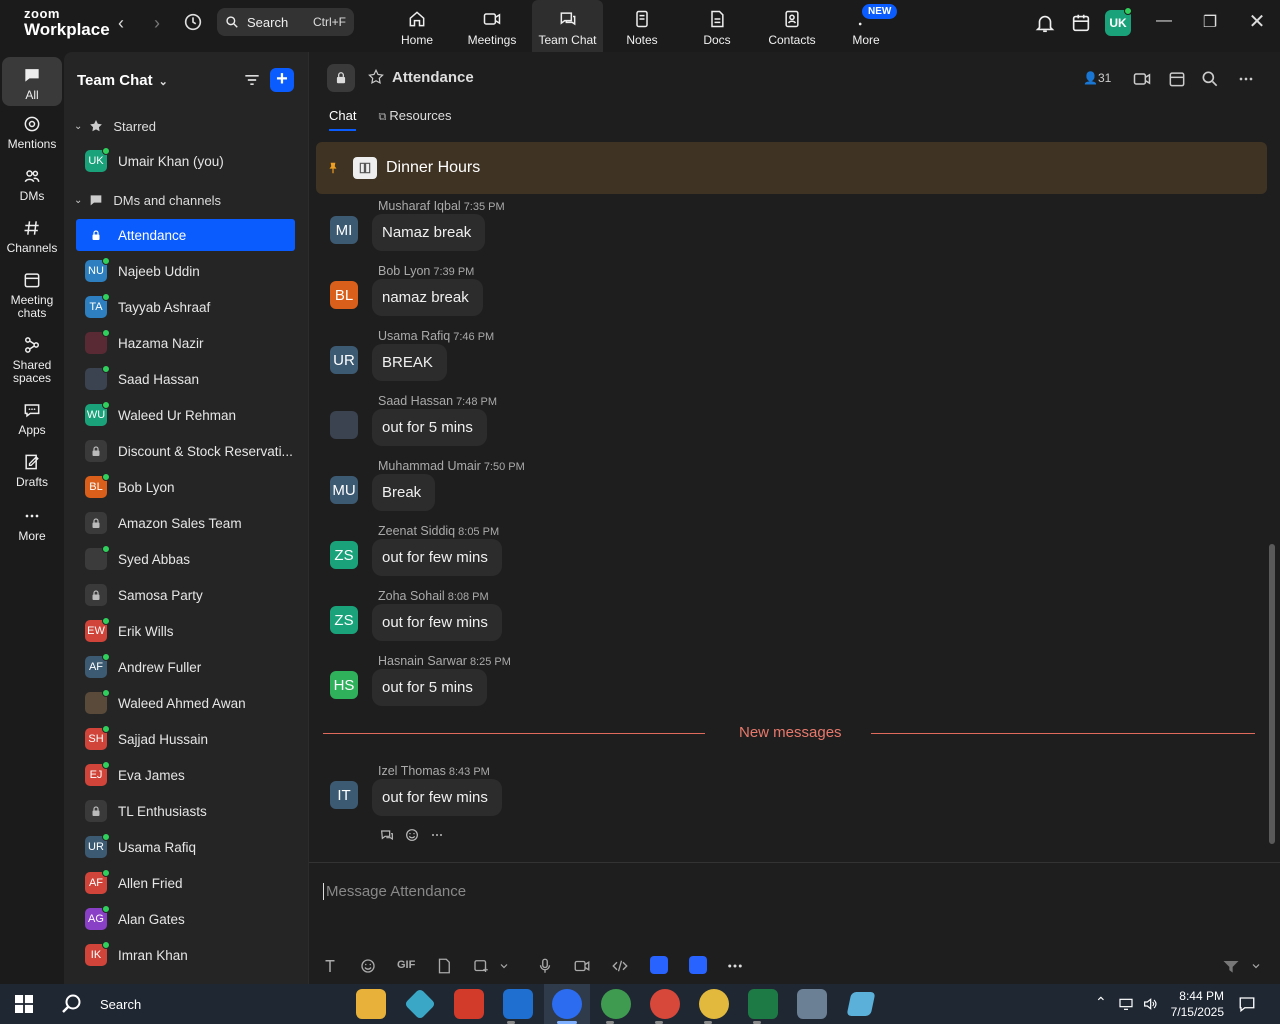 The height and width of the screenshot is (1024, 1280). Describe the element at coordinates (429, 466) in the screenshot. I see `sender-name: Muhammad Umair` at that location.